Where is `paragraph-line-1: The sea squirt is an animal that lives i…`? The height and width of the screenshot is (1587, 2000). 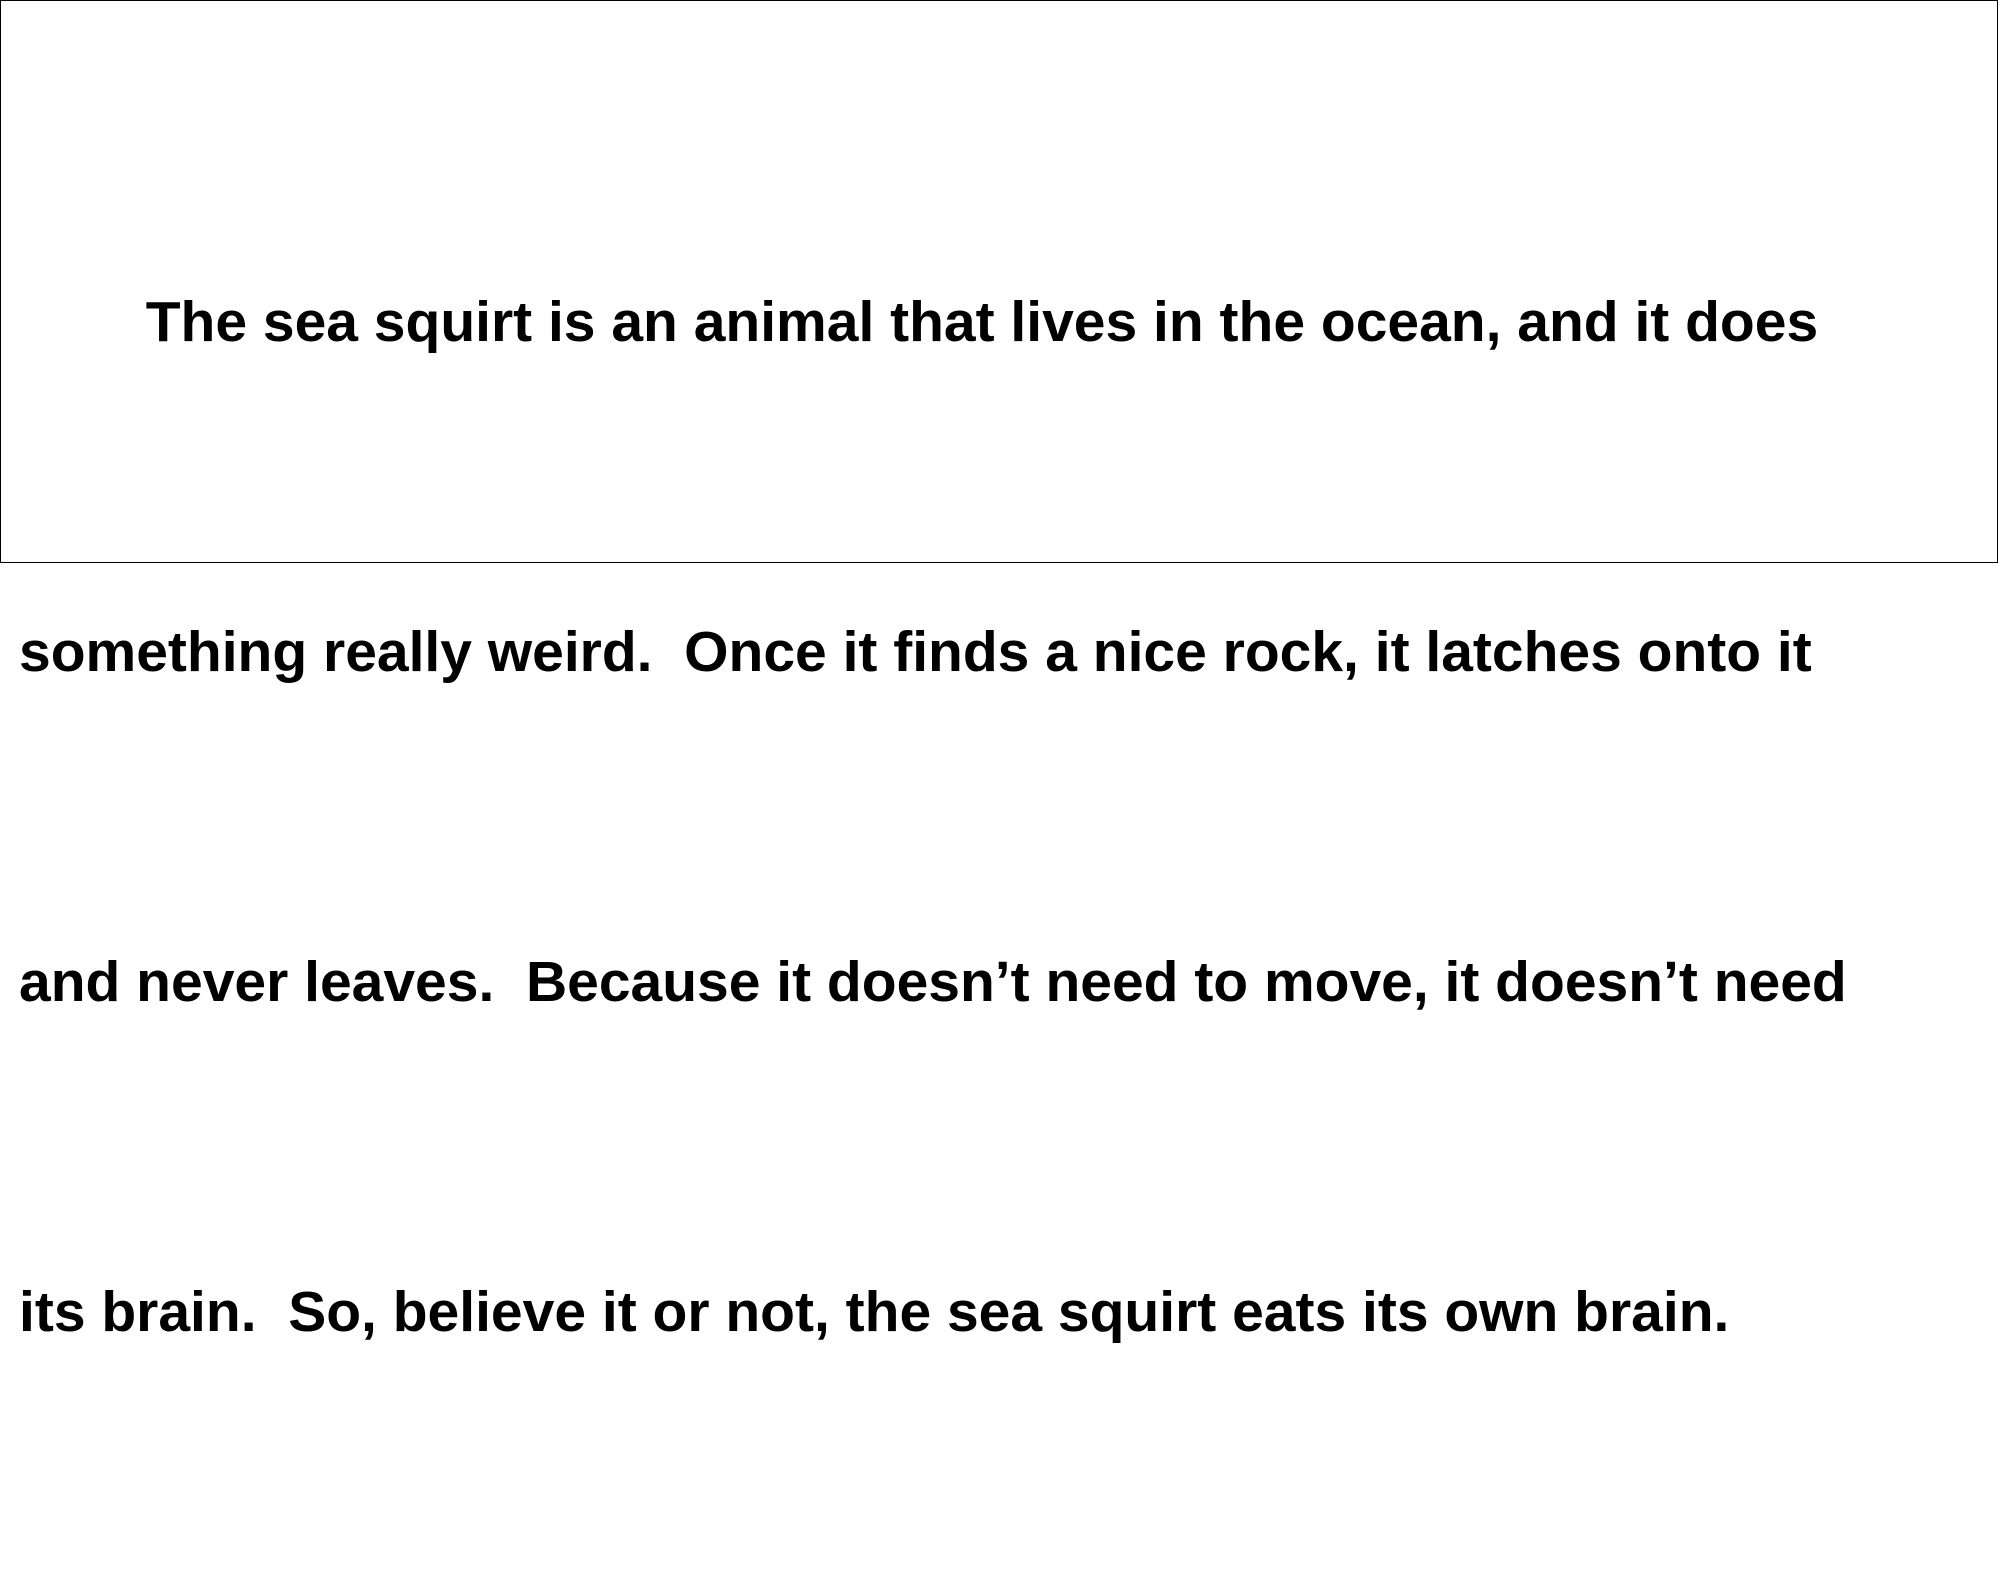 paragraph-line-1: The sea squirt is an animal that lives i… is located at coordinates (919, 322).